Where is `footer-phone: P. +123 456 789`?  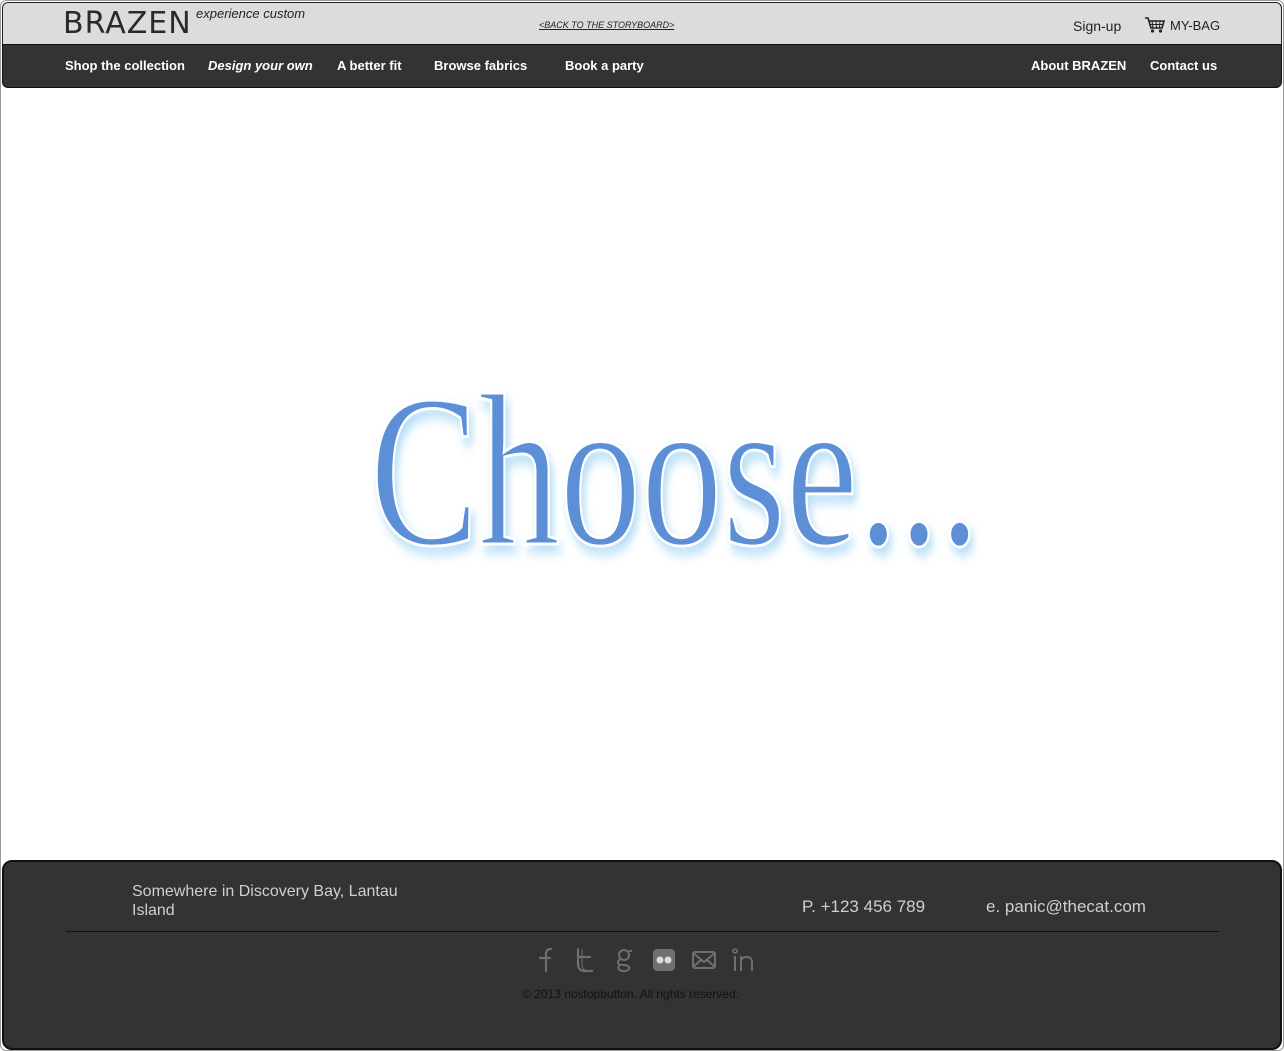
footer-phone: P. +123 456 789 is located at coordinates (863, 907).